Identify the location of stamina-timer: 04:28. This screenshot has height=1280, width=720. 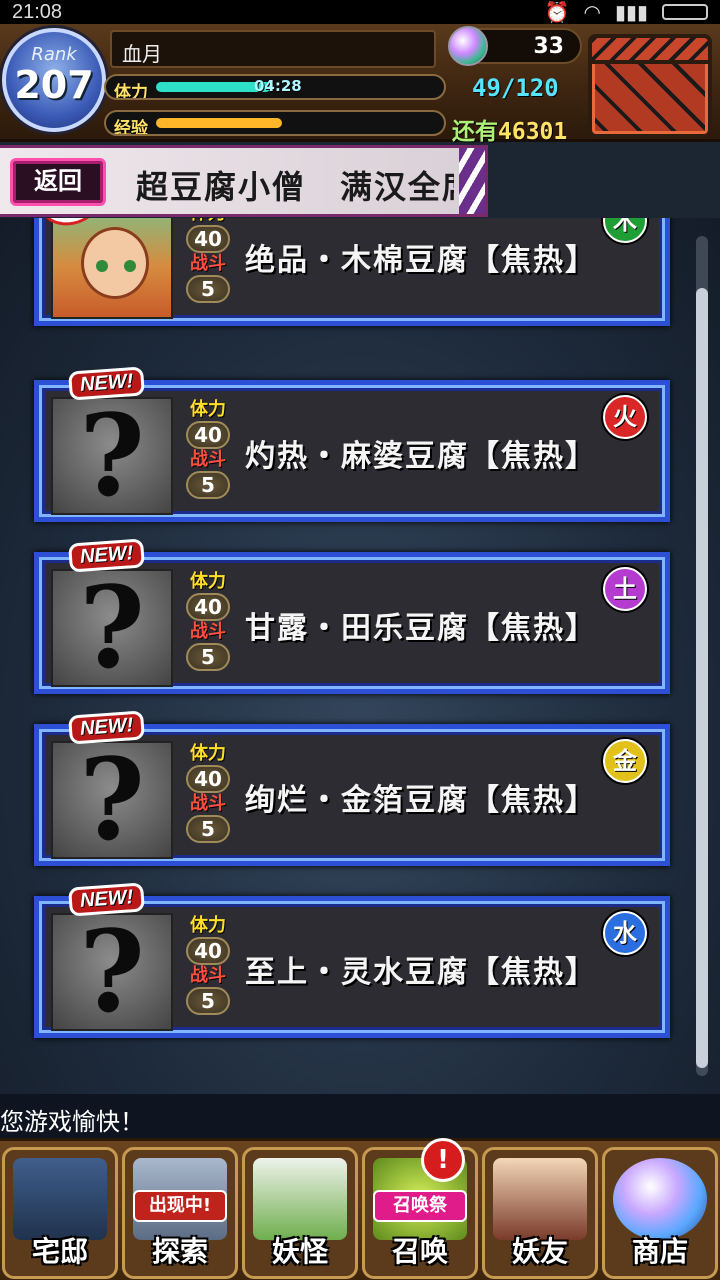
(278, 86).